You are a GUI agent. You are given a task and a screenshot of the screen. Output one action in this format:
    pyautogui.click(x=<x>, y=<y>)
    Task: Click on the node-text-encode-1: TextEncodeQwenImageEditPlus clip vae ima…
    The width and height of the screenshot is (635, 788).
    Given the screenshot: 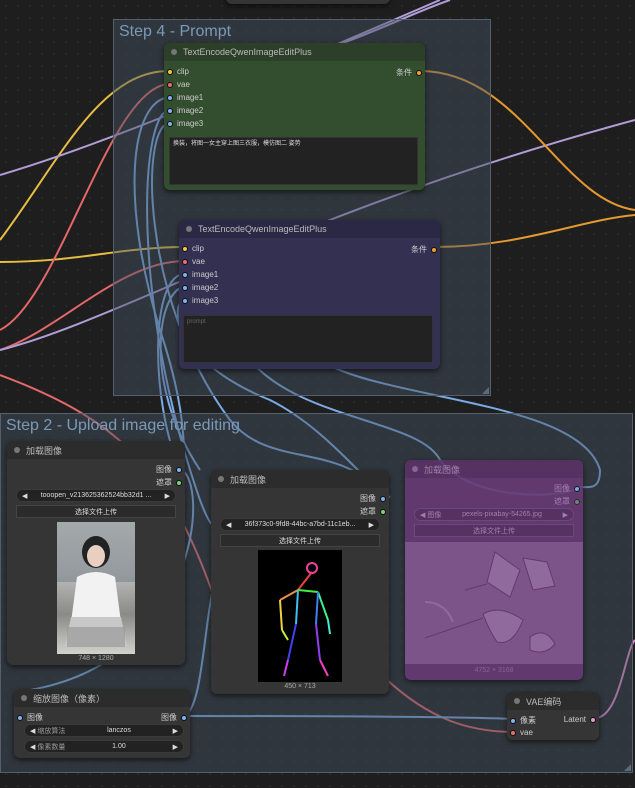 What is the action you would take?
    pyautogui.click(x=294, y=116)
    